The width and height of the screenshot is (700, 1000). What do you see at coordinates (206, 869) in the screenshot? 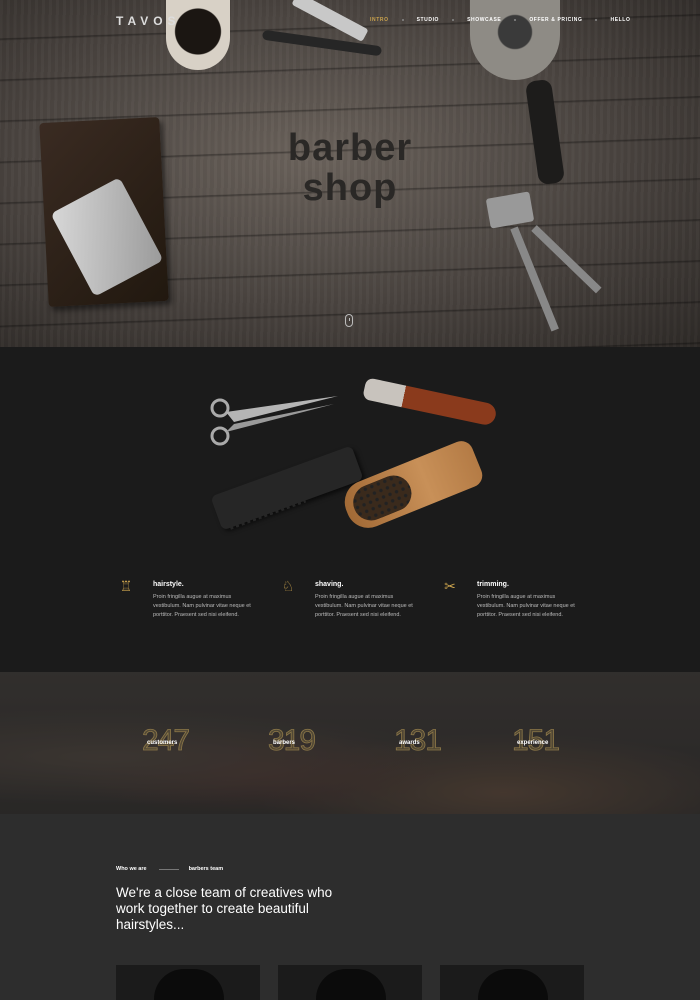
I see `team-kicker-right: barbers team` at bounding box center [206, 869].